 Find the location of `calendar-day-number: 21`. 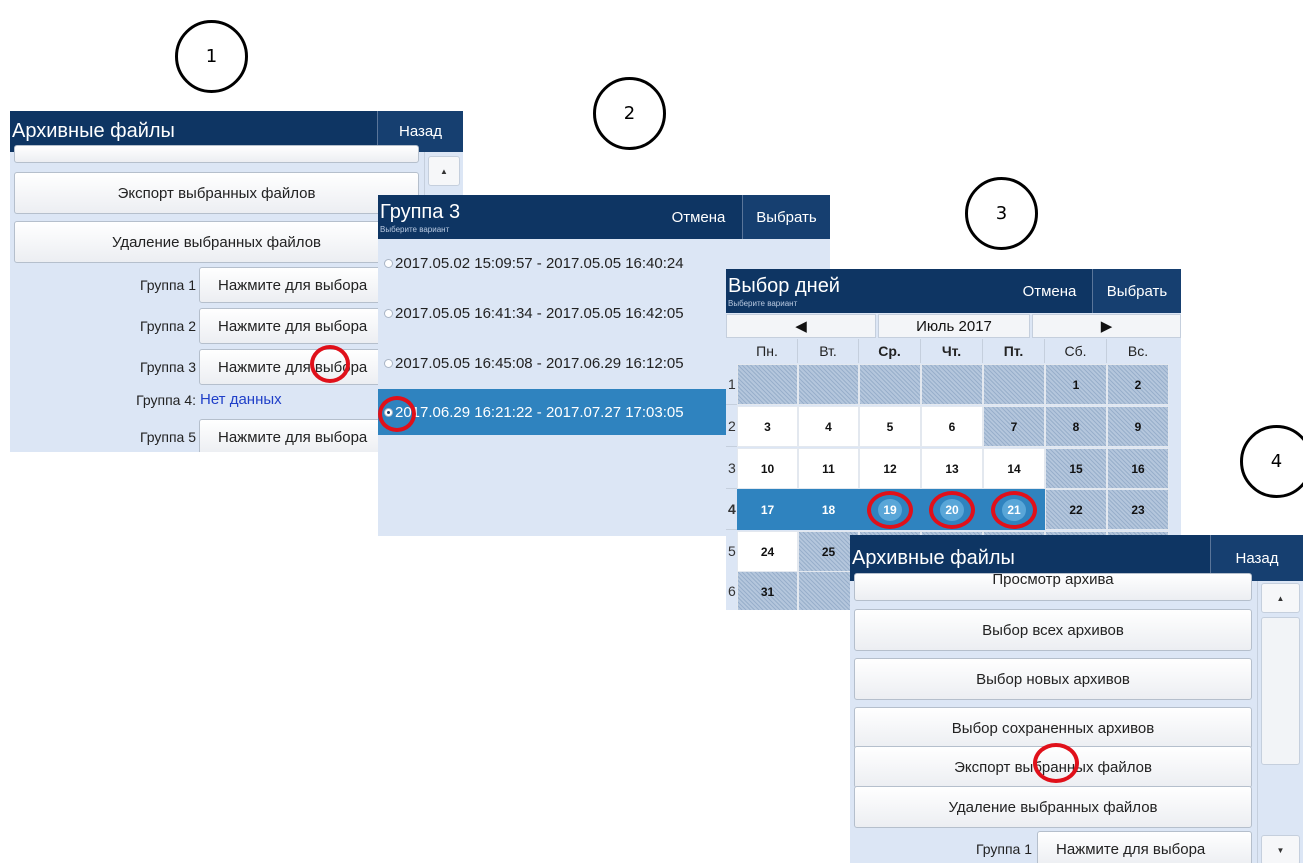

calendar-day-number: 21 is located at coordinates (1014, 509).